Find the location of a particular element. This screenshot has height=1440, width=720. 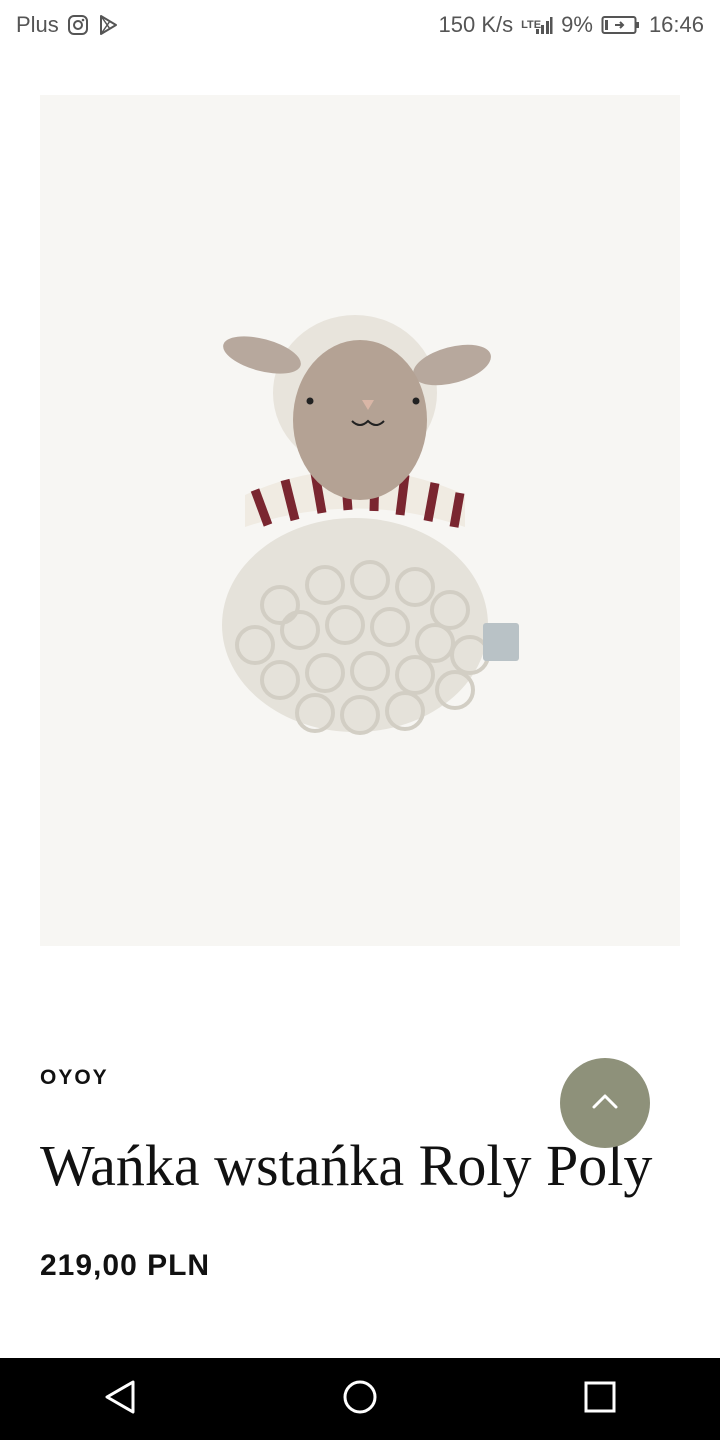

instagram-icon is located at coordinates (78, 25).